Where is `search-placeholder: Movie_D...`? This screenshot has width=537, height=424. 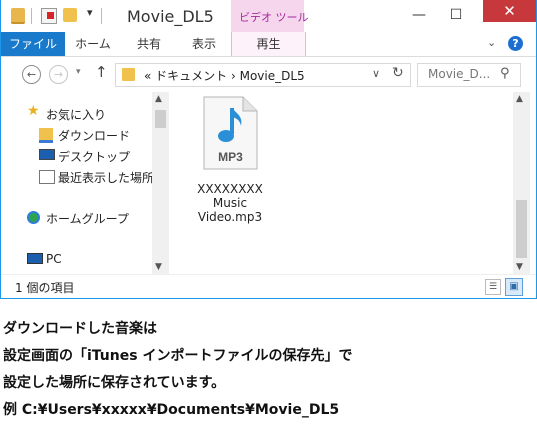
search-placeholder: Movie_D... is located at coordinates (459, 74).